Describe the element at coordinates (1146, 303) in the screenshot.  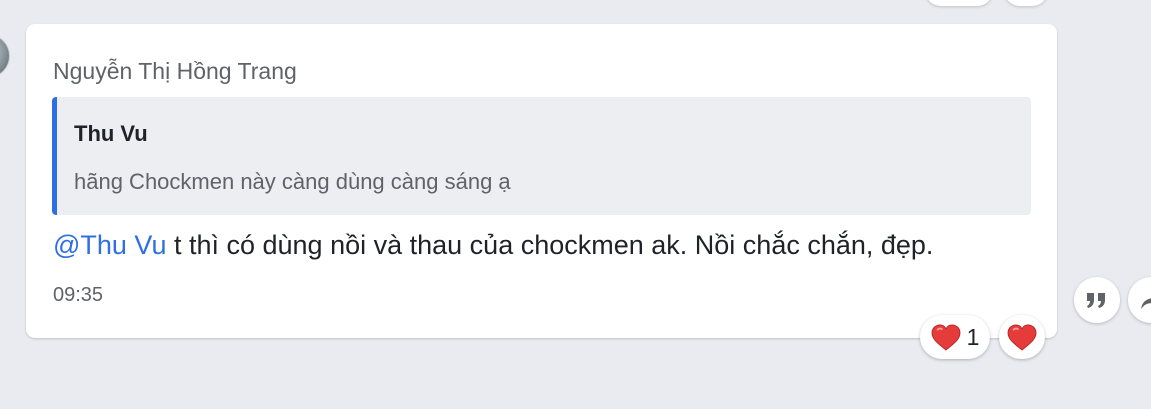
I see `forward-icon` at that location.